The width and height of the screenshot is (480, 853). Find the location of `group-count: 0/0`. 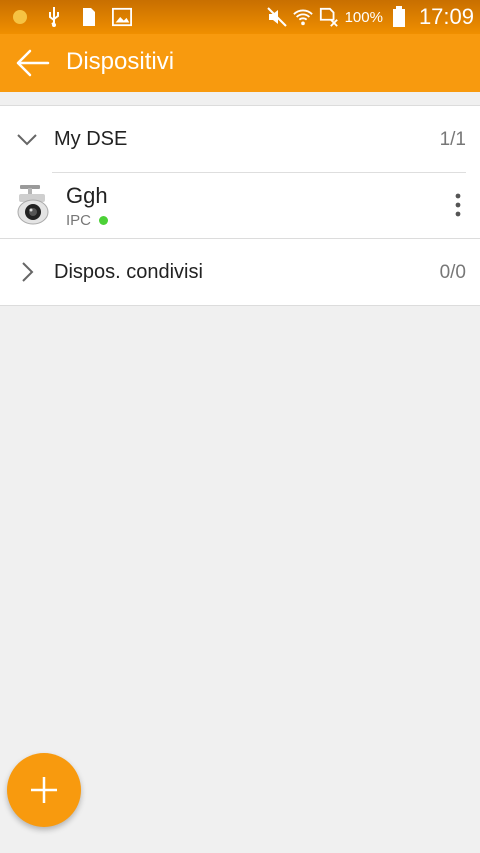

group-count: 0/0 is located at coordinates (452, 272).